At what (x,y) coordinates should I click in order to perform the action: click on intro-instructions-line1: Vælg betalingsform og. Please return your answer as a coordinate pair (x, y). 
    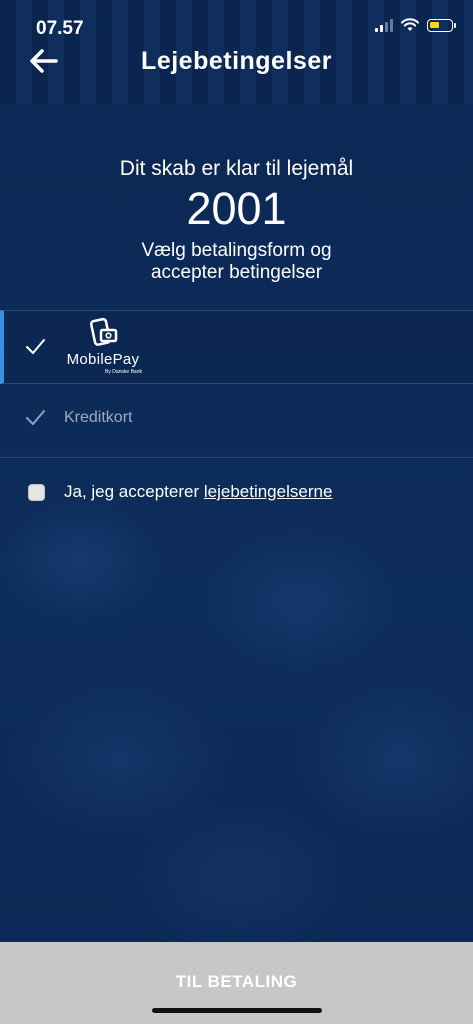
    Looking at the image, I should click on (236, 250).